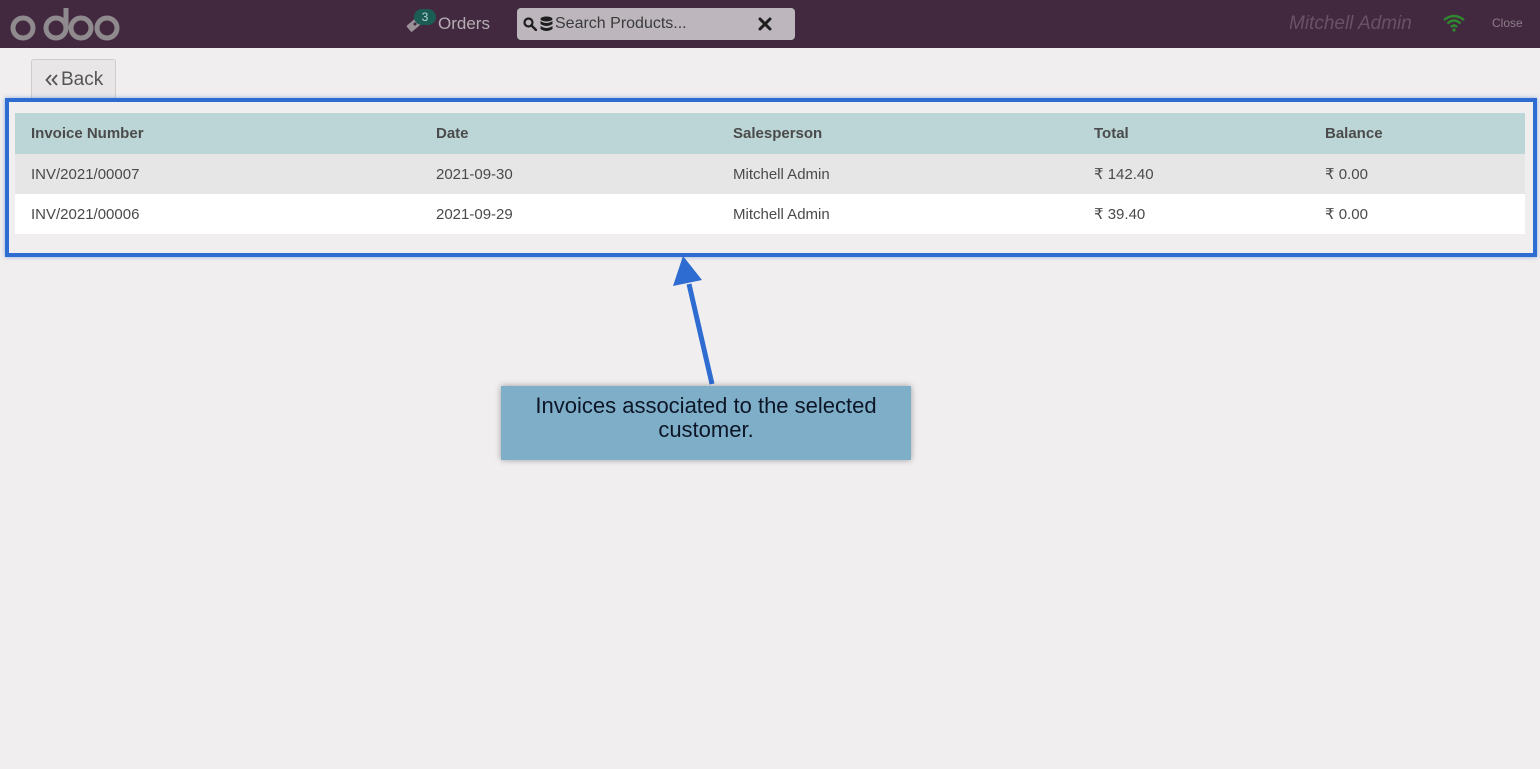 Image resolution: width=1540 pixels, height=769 pixels. What do you see at coordinates (530, 24) in the screenshot?
I see `search-icon` at bounding box center [530, 24].